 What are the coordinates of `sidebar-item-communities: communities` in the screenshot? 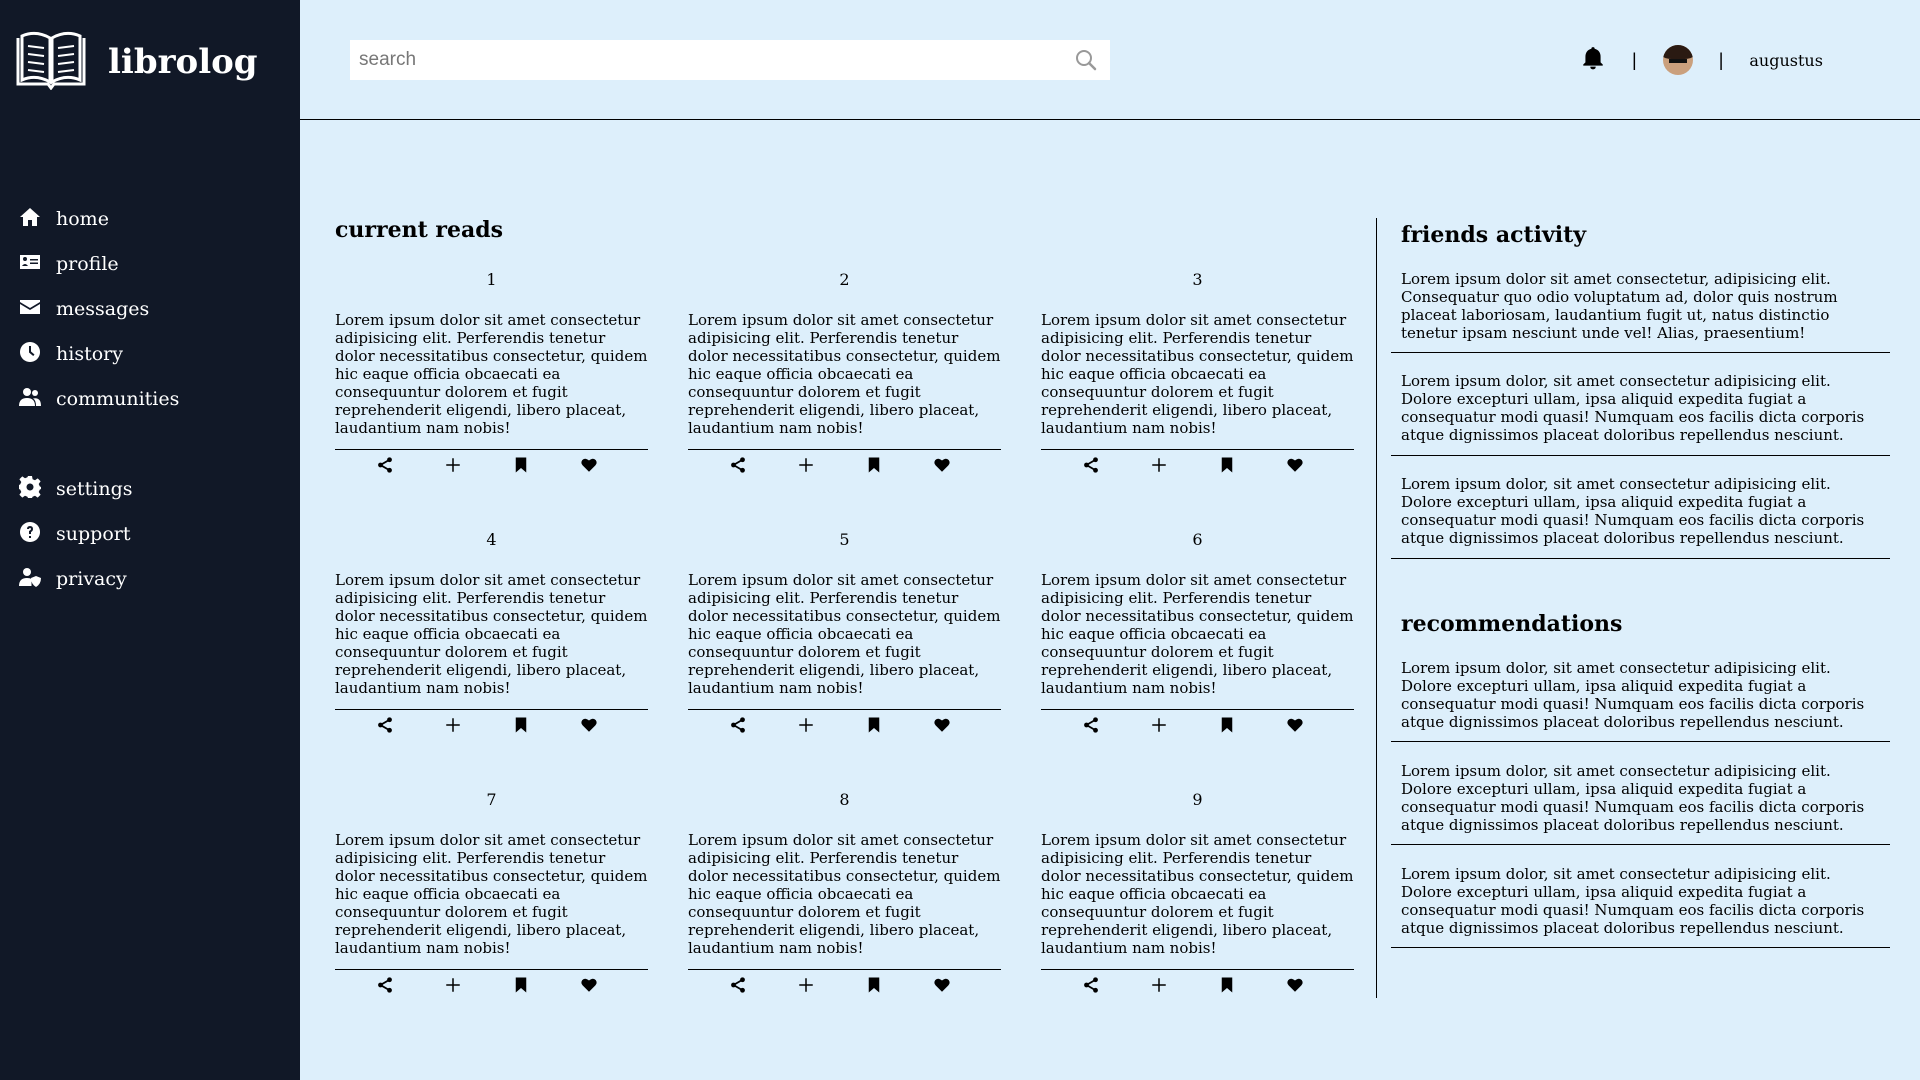 It's located at (98, 398).